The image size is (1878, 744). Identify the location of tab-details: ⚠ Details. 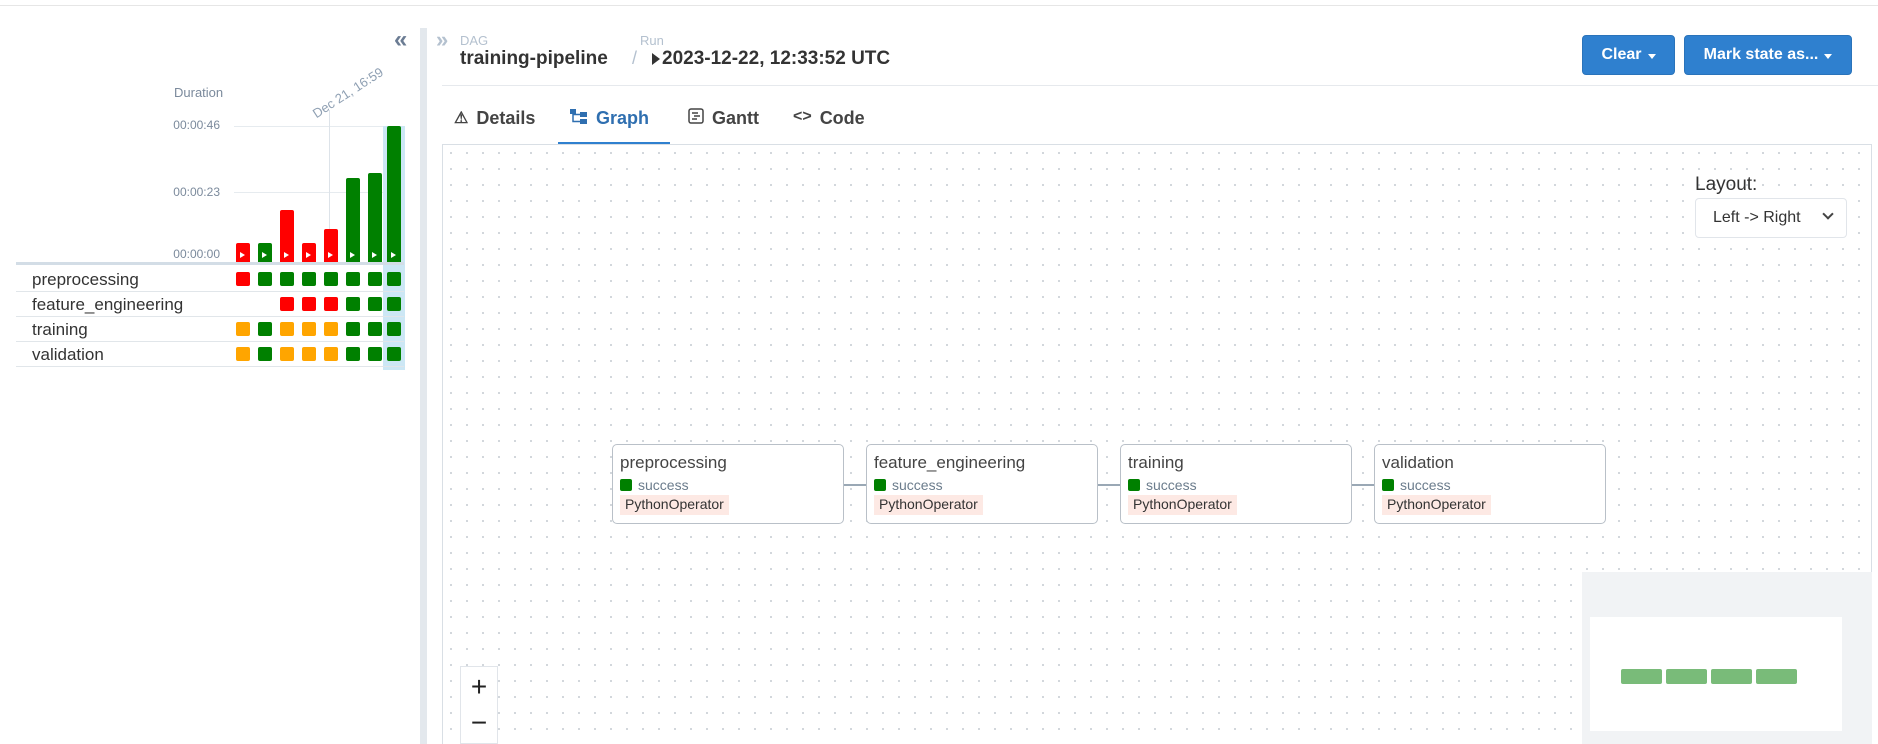
(494, 122).